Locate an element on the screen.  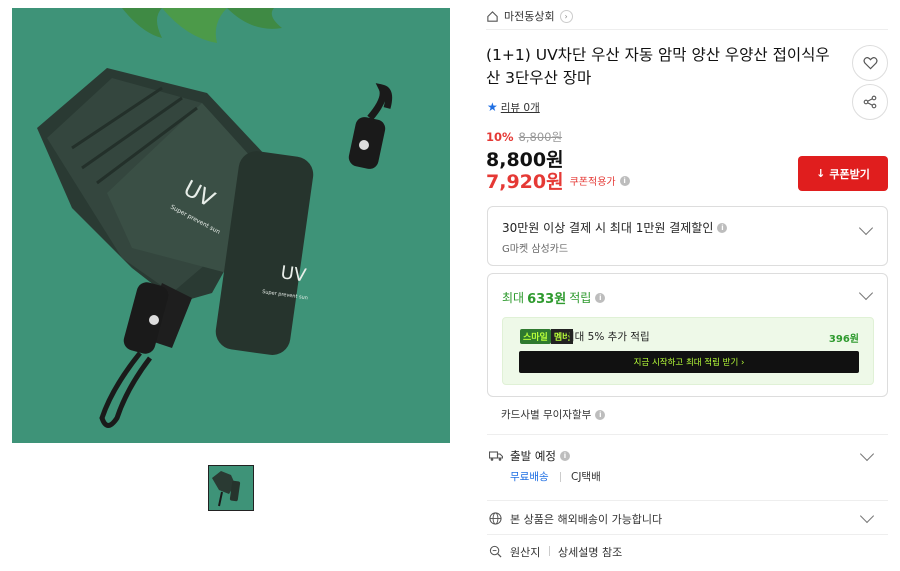
discount-rate: 10% is located at coordinates (500, 137).